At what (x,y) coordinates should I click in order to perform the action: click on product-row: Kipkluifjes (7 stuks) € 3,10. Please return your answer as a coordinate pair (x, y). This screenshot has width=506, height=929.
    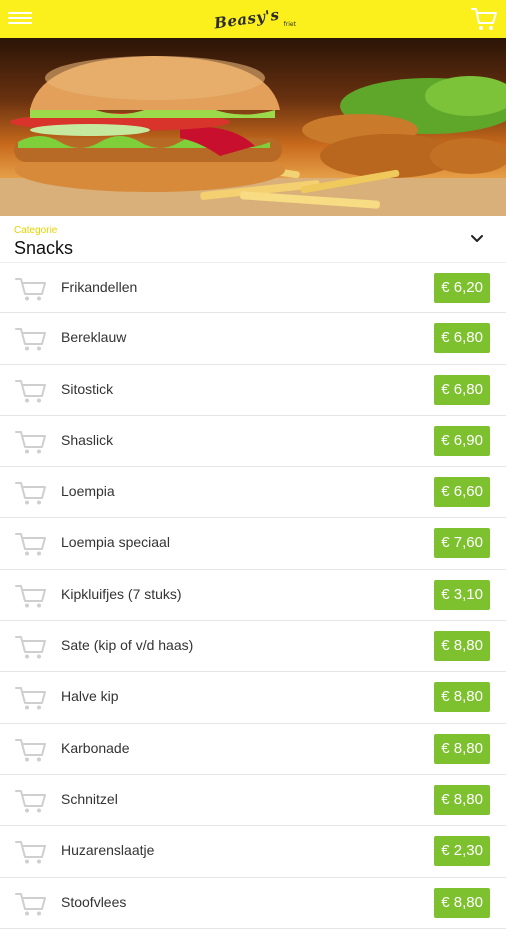
    Looking at the image, I should click on (253, 596).